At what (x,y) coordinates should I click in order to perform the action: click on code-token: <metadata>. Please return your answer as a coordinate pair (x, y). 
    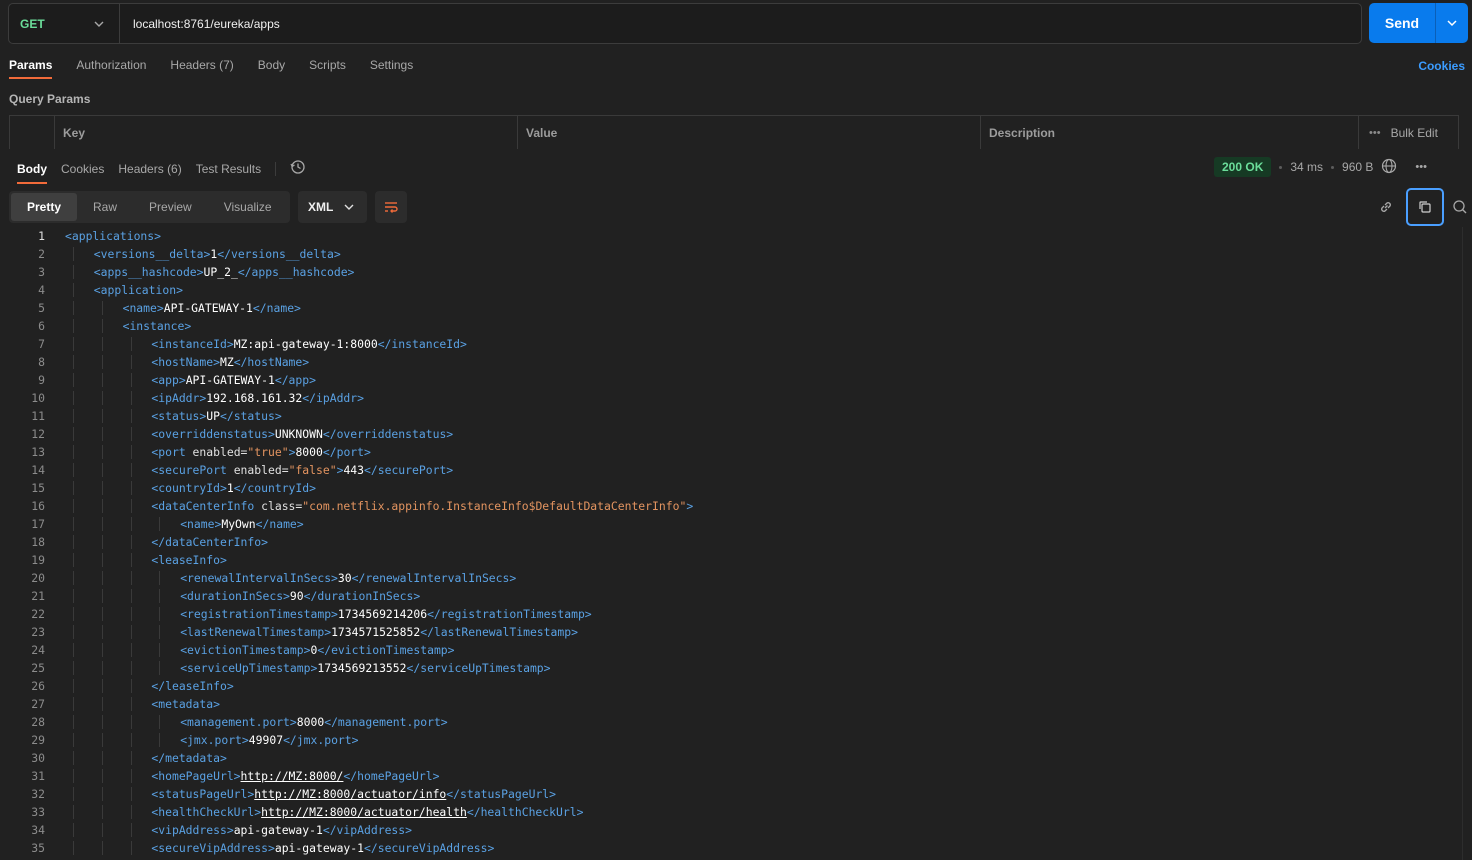
    Looking at the image, I should click on (185, 704).